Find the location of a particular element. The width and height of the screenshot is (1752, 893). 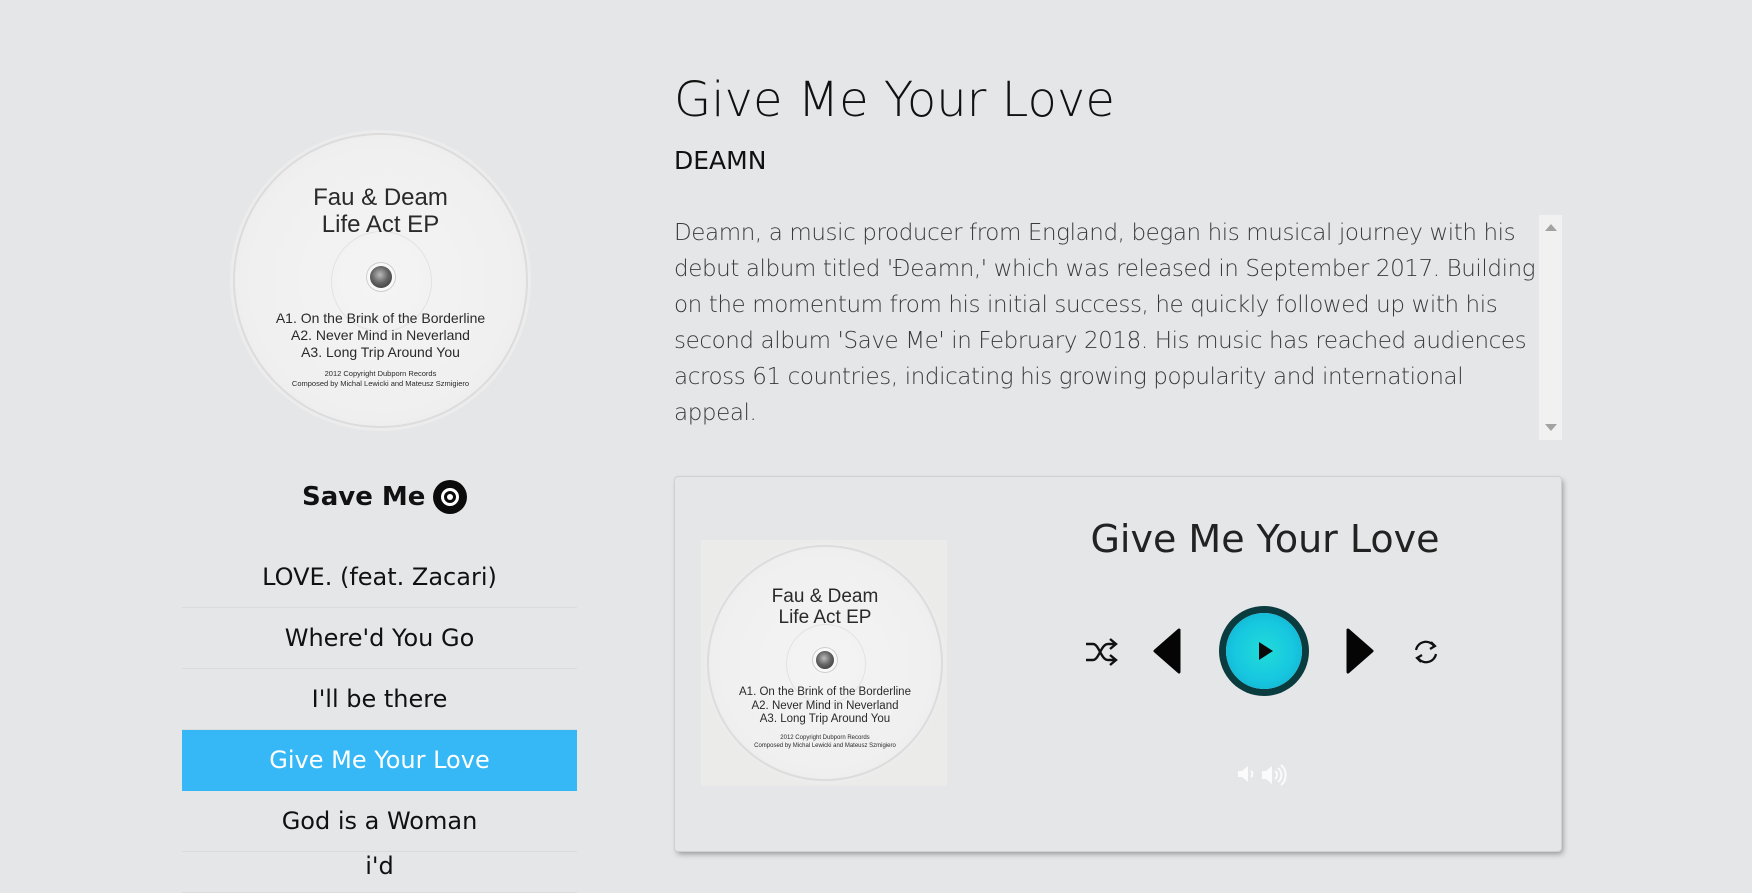

bio-scrollbar is located at coordinates (1550, 327).